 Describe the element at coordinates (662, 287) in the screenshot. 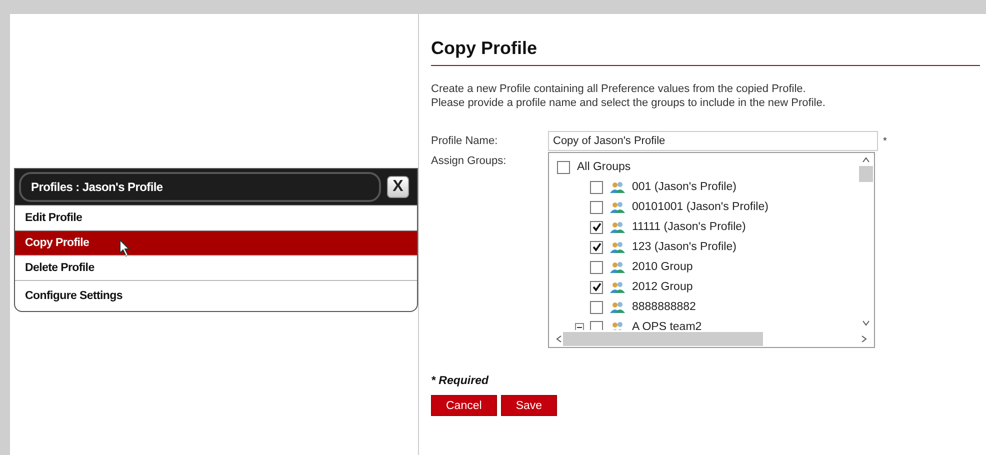

I see `tree-item: 2012 Group` at that location.